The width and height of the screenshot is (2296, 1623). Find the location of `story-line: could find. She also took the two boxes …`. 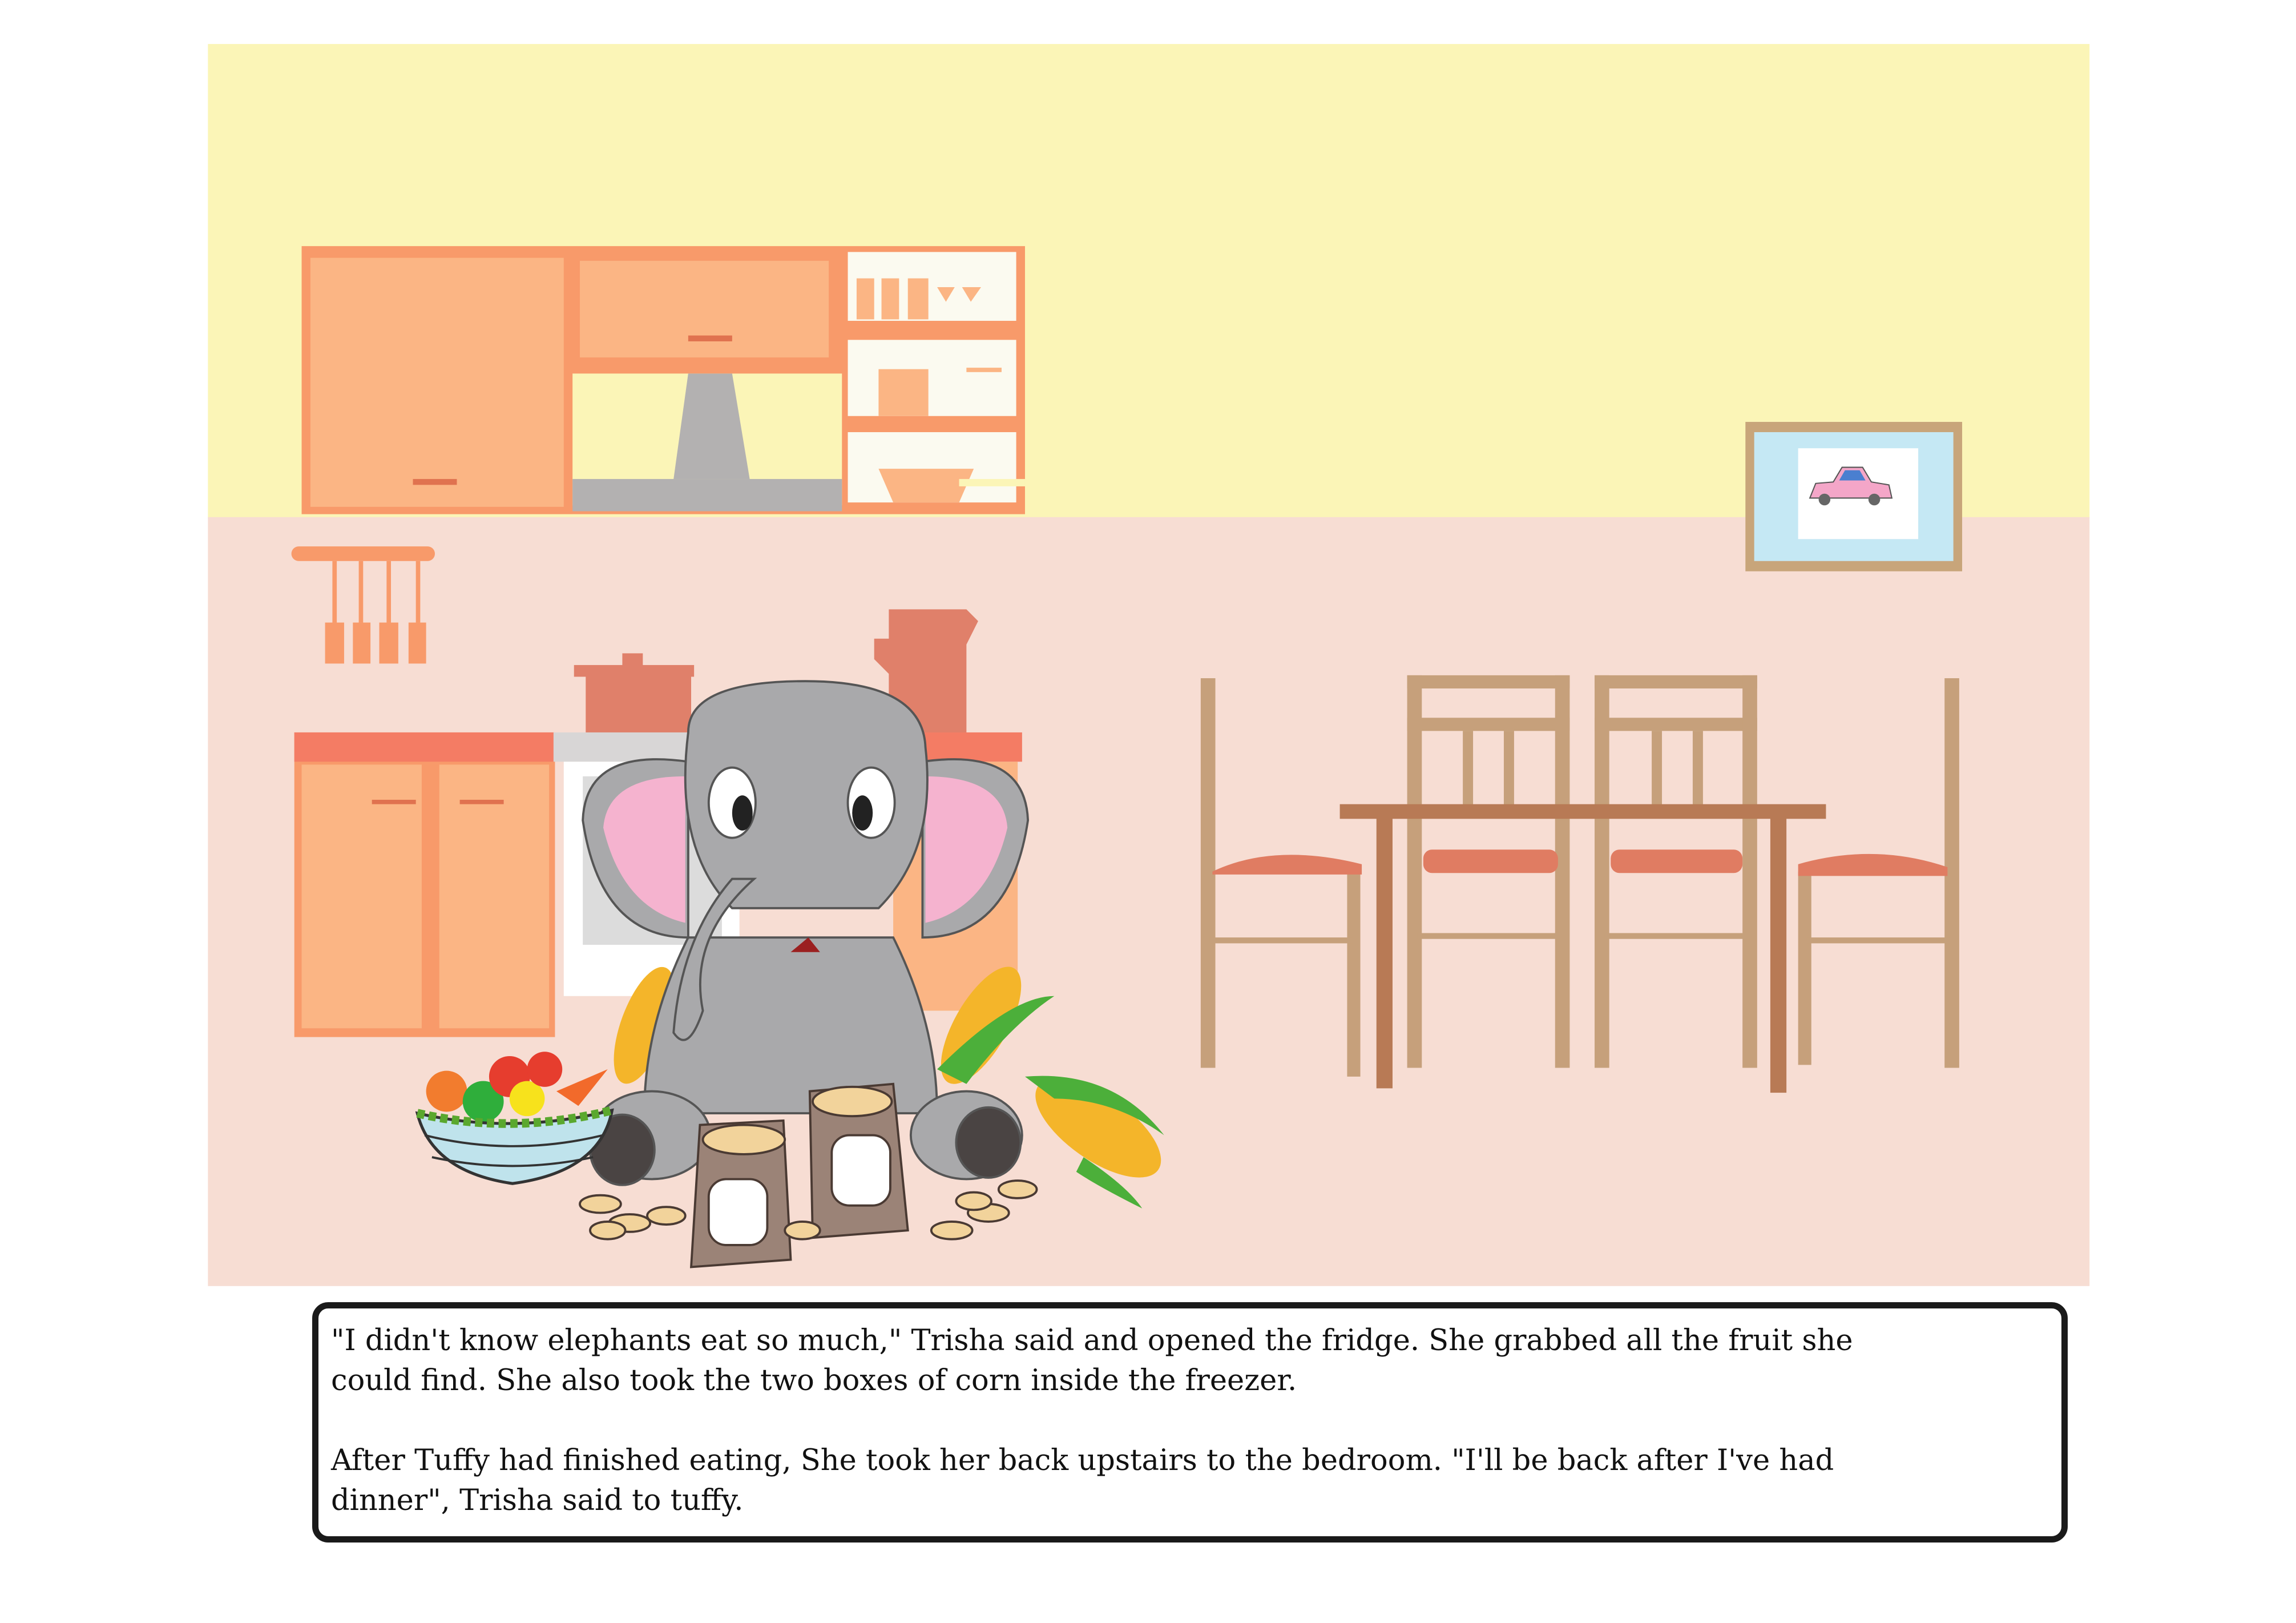

story-line: could find. She also took the two boxes … is located at coordinates (814, 1381).